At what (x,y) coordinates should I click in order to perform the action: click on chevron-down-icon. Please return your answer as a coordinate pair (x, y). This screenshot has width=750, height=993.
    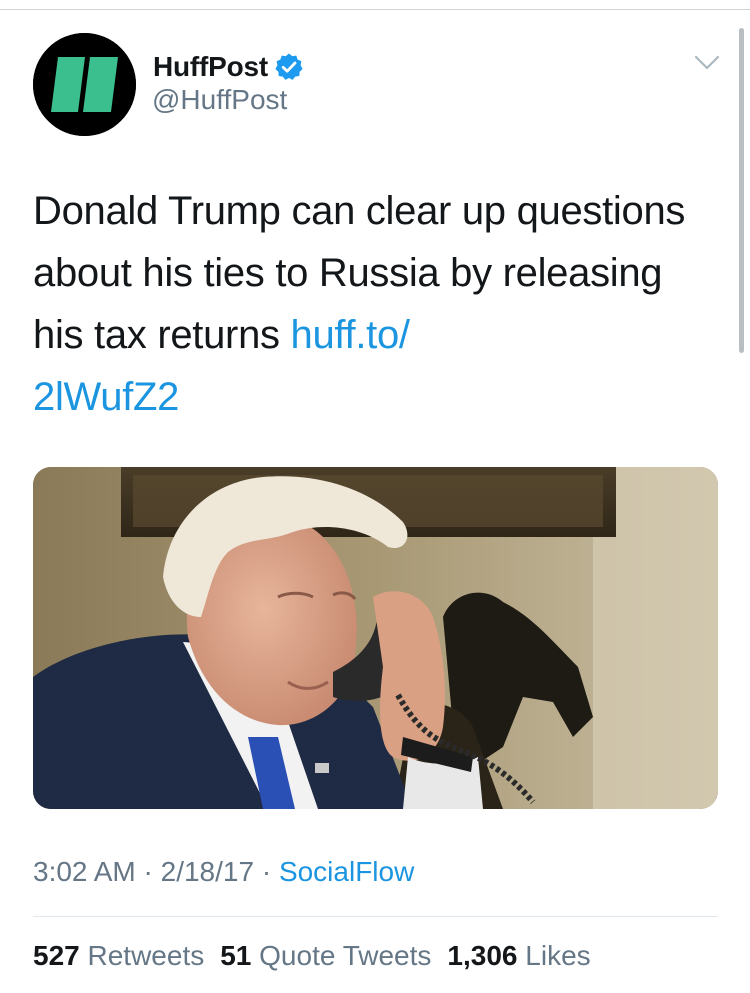
    Looking at the image, I should click on (707, 63).